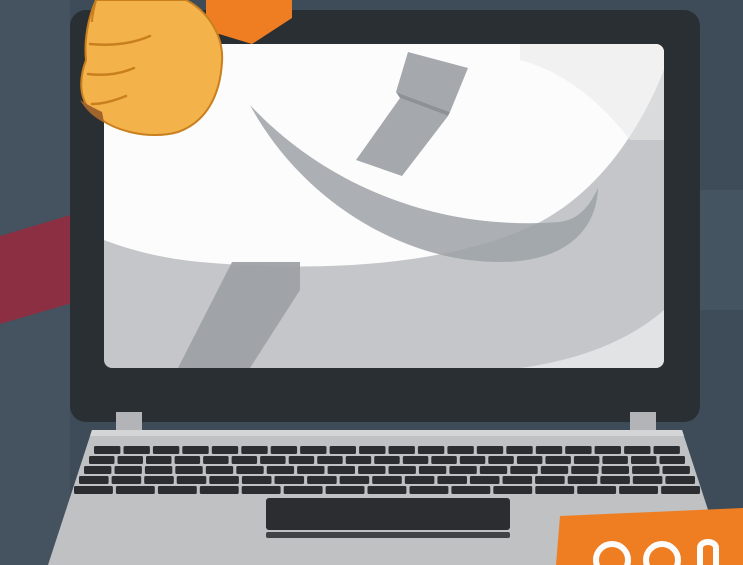 This screenshot has height=565, width=743. I want to click on trackpad, so click(388, 514).